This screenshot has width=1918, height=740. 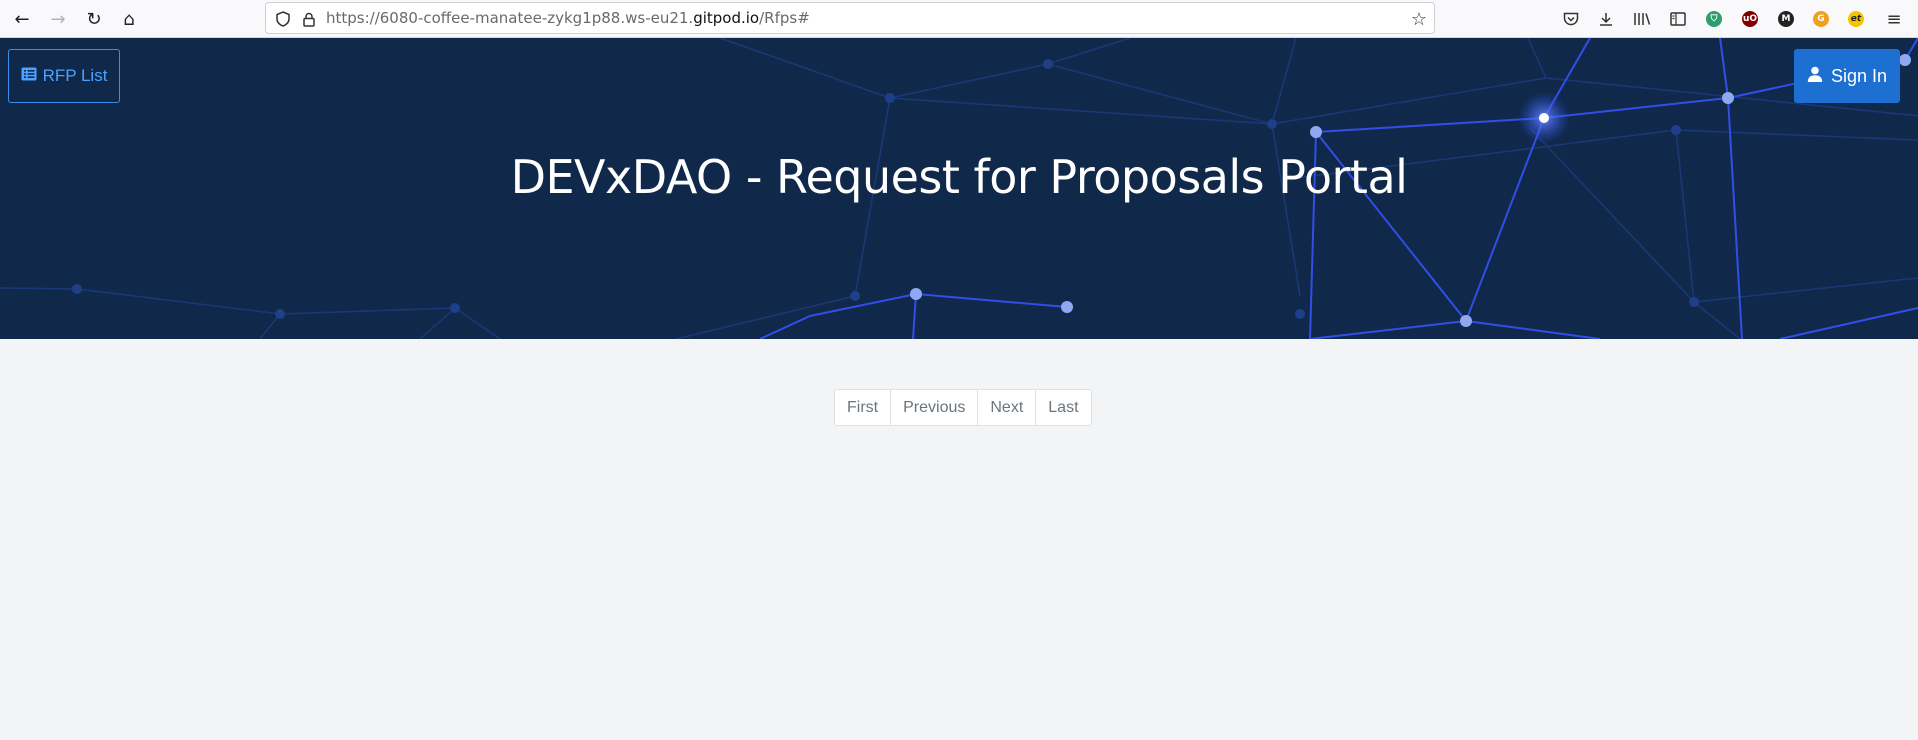 I want to click on pagination-last-button: Last, so click(x=1062, y=407).